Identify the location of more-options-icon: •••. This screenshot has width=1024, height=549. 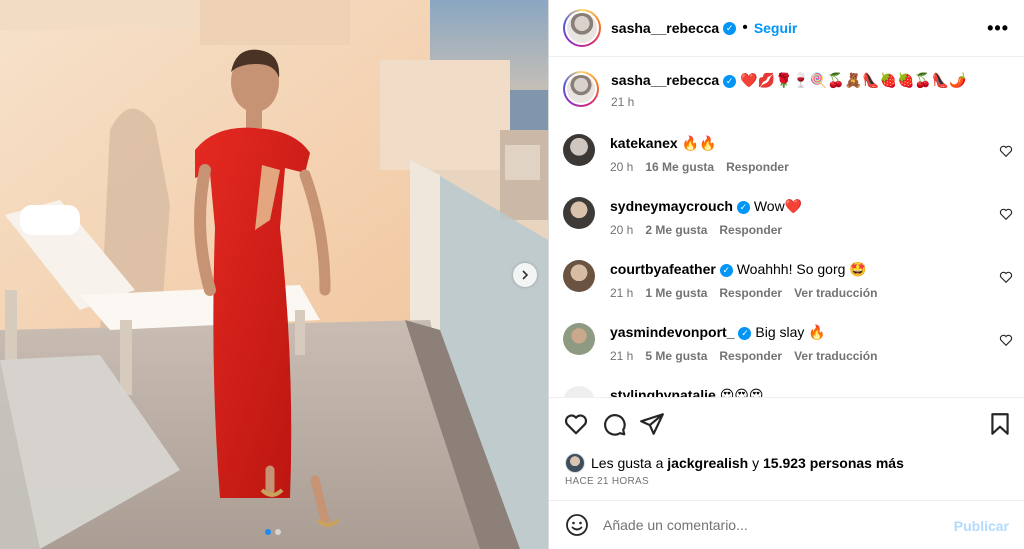
(998, 28).